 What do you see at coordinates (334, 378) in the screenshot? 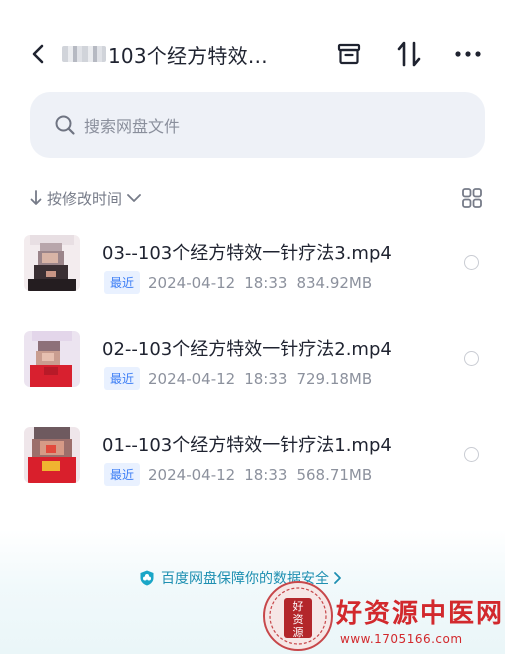
I see `file-size: 729.18MB` at bounding box center [334, 378].